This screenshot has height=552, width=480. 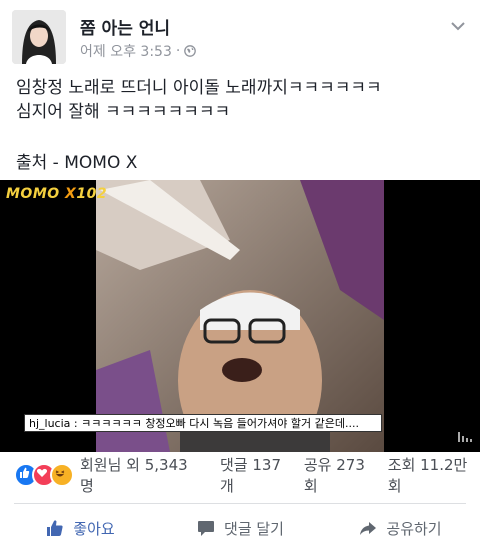 I want to click on globe-icon, so click(x=190, y=51).